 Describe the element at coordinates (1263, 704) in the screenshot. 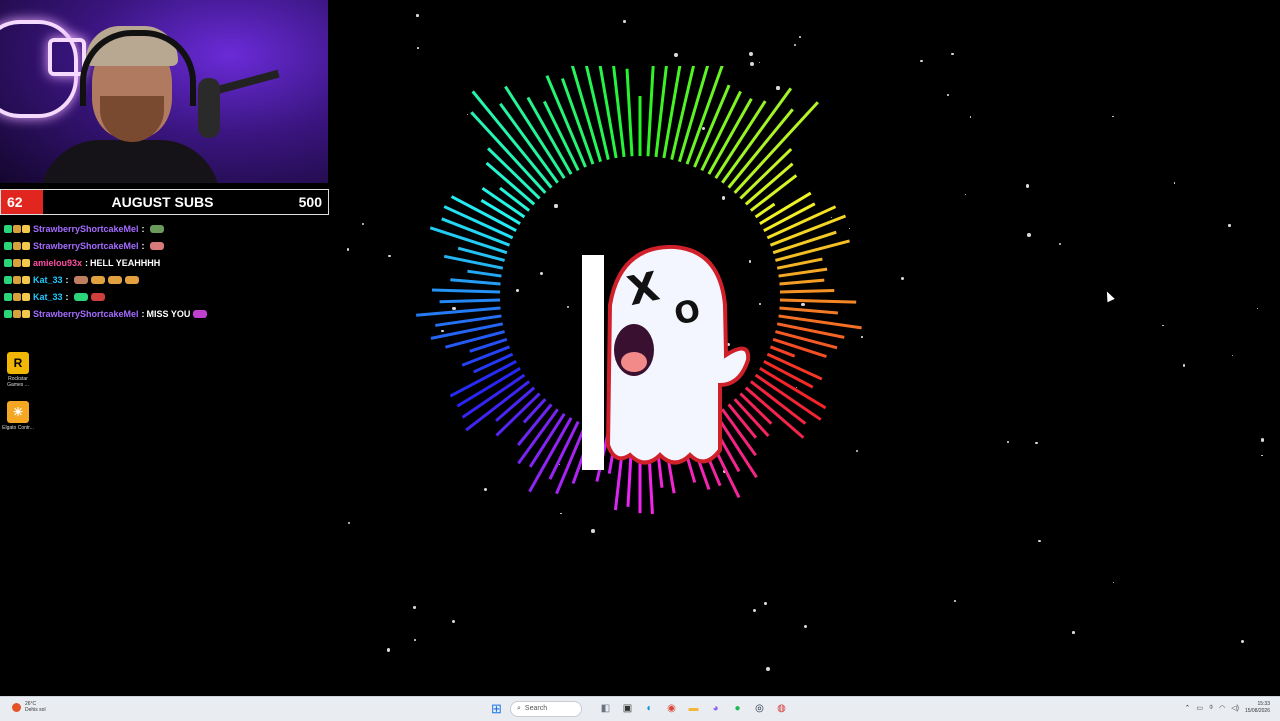

I see `clock-time: 15:33` at that location.